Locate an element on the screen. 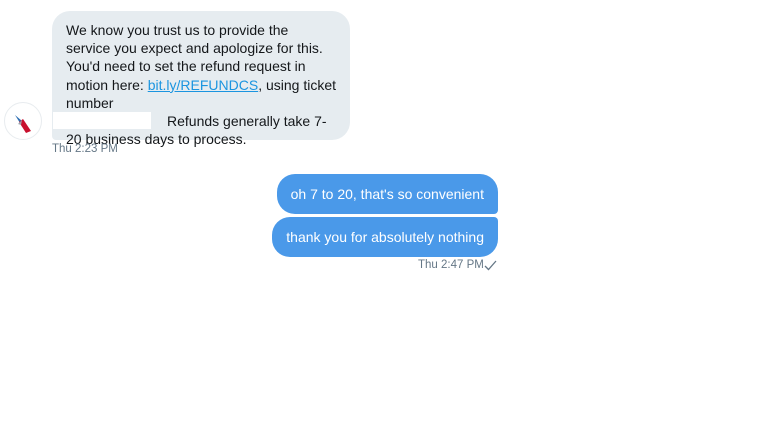  refund-link: bit.ly/REFUNDCS is located at coordinates (203, 85).